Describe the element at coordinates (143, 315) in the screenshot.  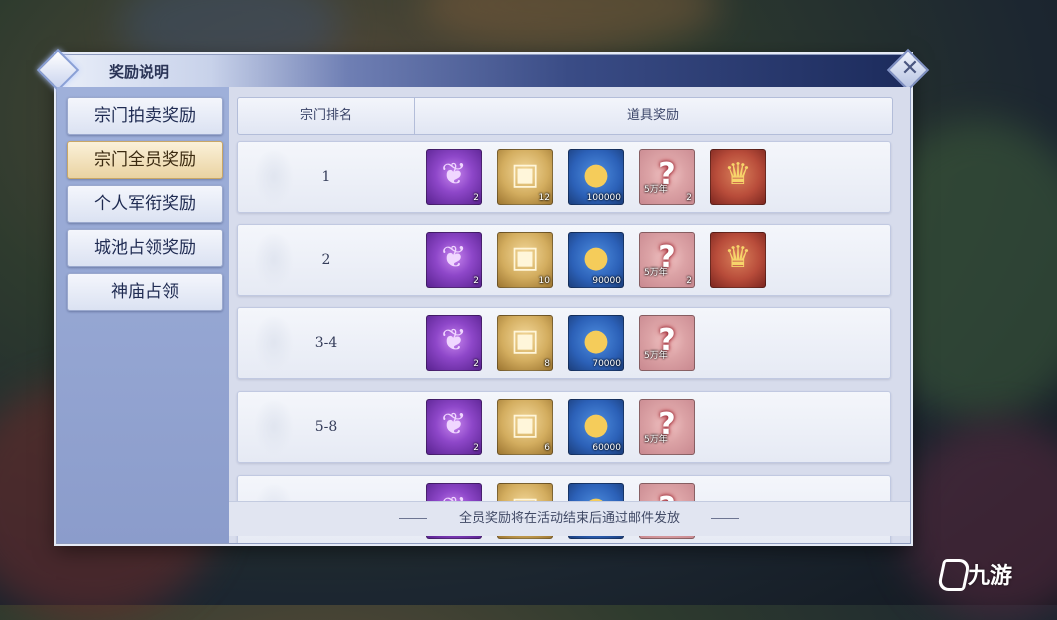
I see `sidebar: 宗门拍卖奖励 宗门全员奖励 个人军衔奖励 城池占领奖励 神庙占领` at that location.